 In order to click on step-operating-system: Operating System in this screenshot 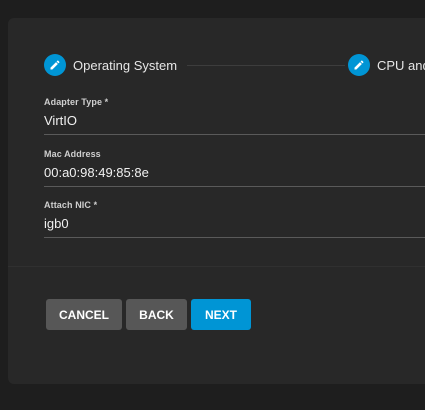, I will do `click(110, 65)`.